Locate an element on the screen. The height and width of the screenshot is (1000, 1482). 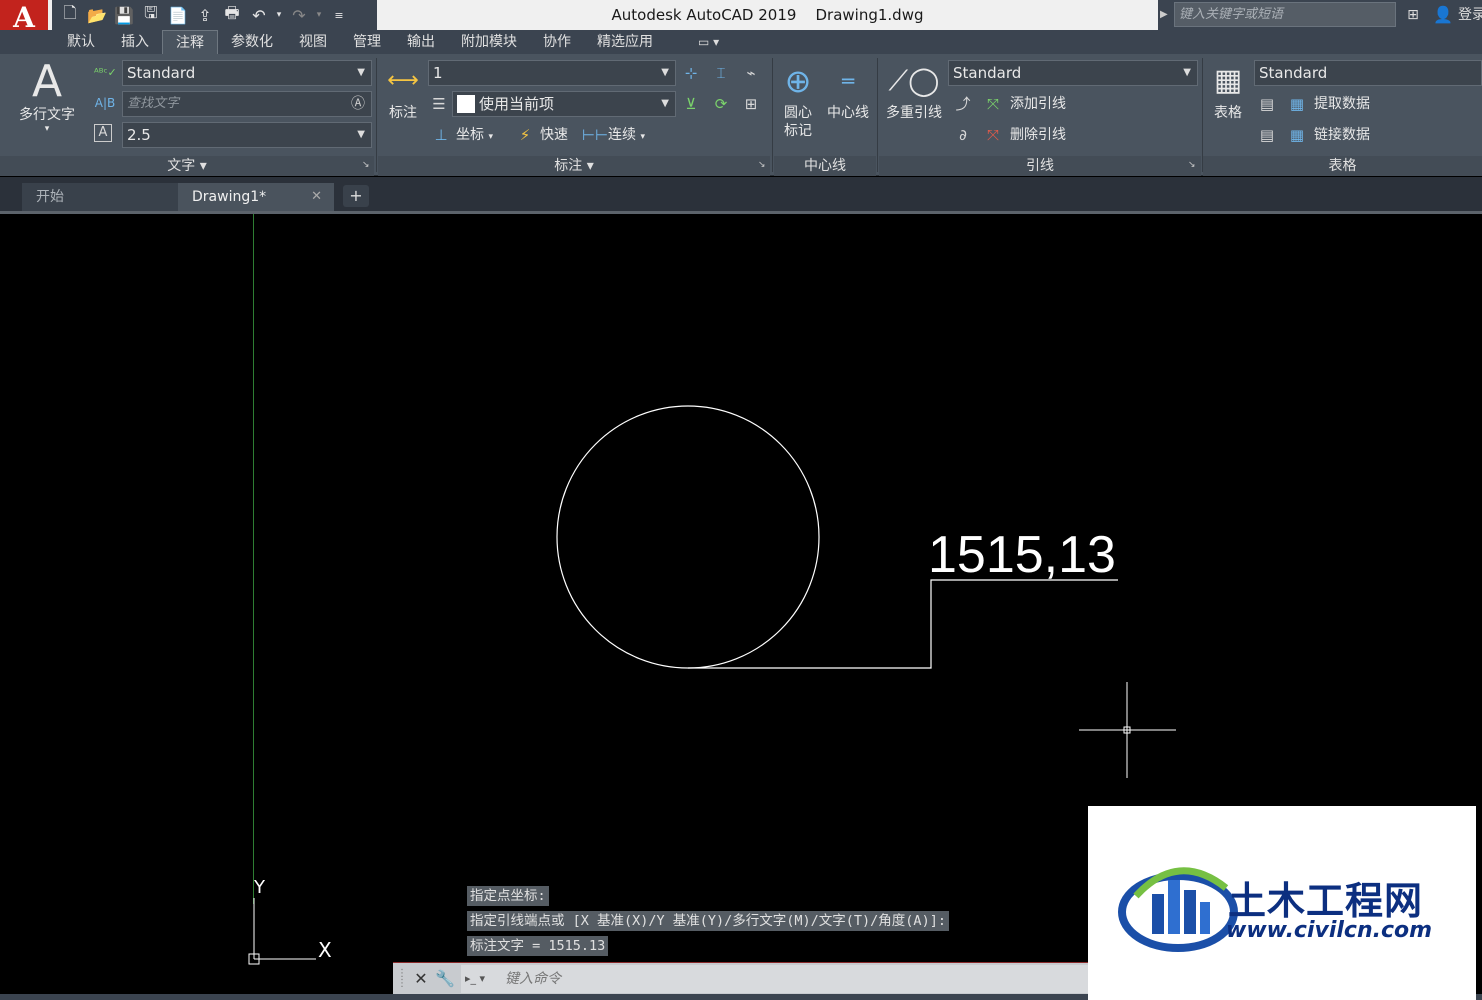
dim-adjust-space-icon: ⌶ is located at coordinates (721, 73).